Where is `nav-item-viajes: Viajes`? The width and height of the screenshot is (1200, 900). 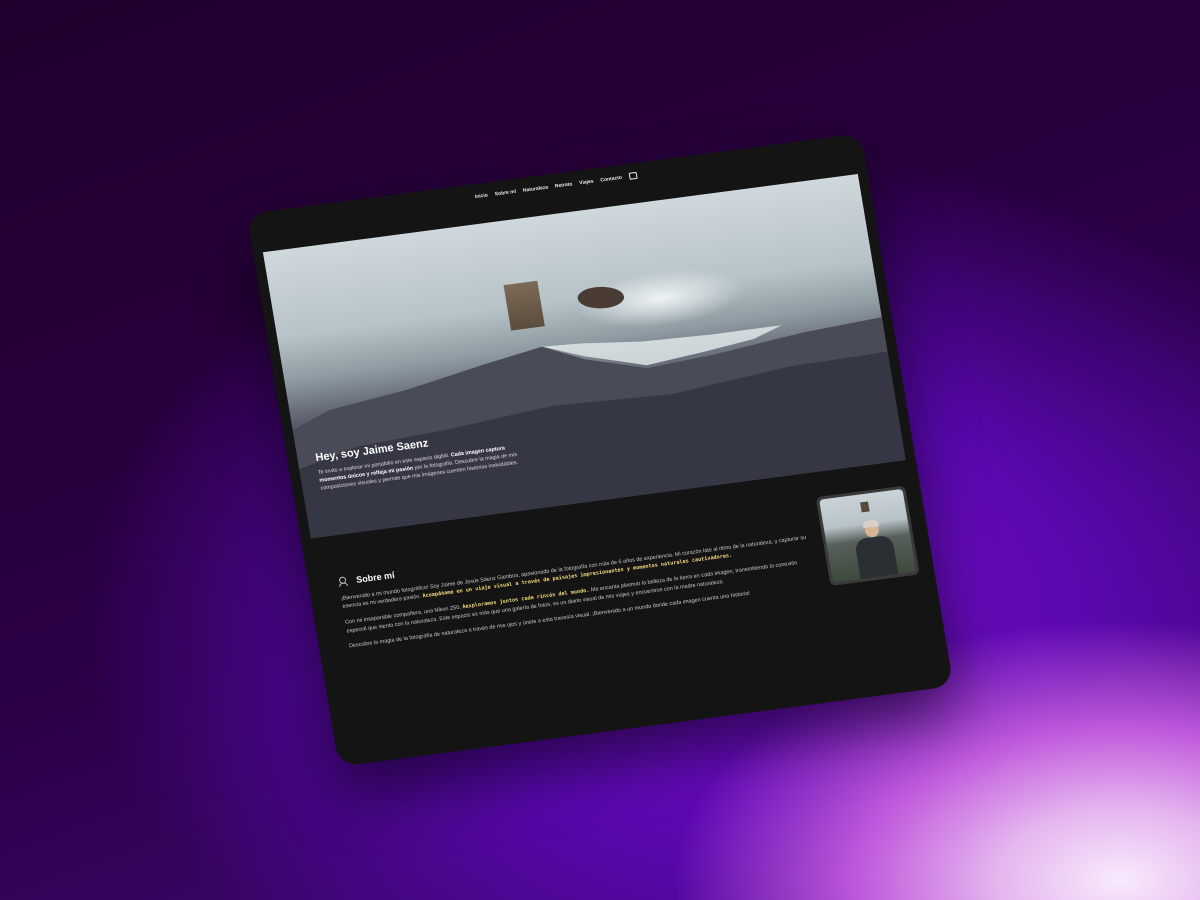 nav-item-viajes: Viajes is located at coordinates (586, 183).